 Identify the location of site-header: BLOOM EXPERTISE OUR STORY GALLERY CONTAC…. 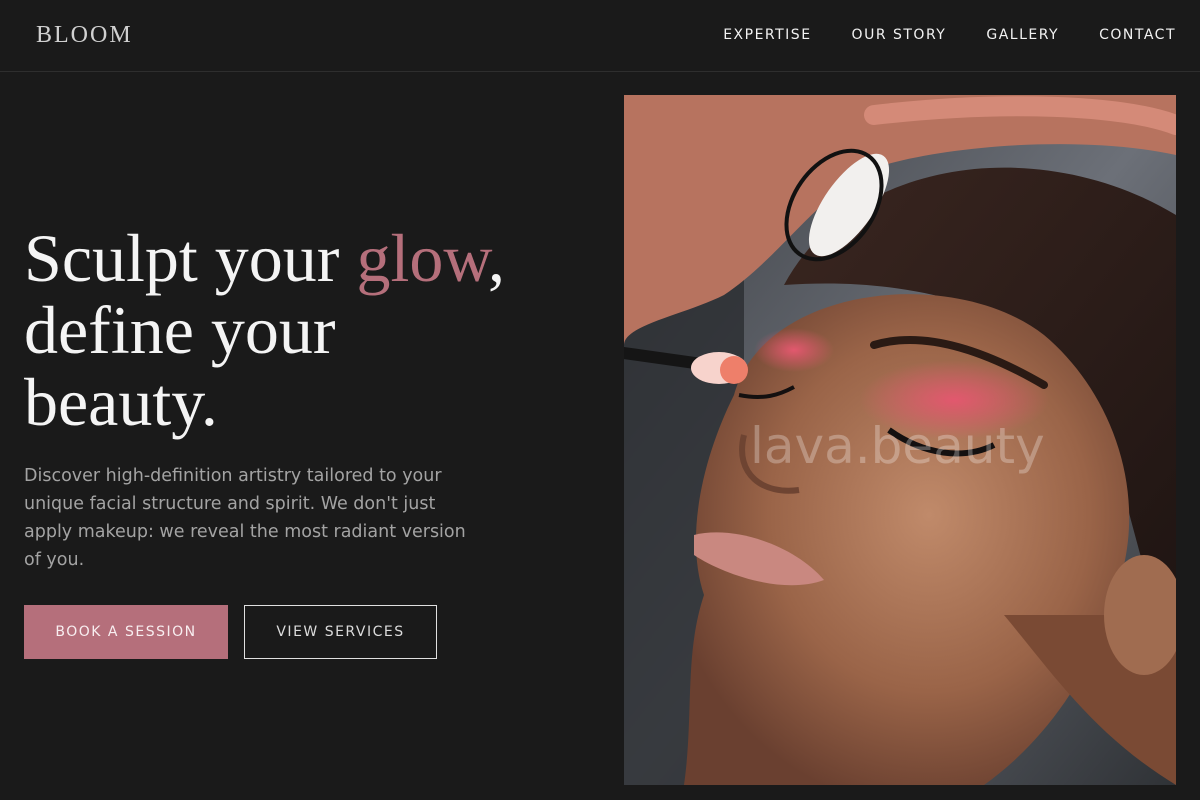
(600, 36).